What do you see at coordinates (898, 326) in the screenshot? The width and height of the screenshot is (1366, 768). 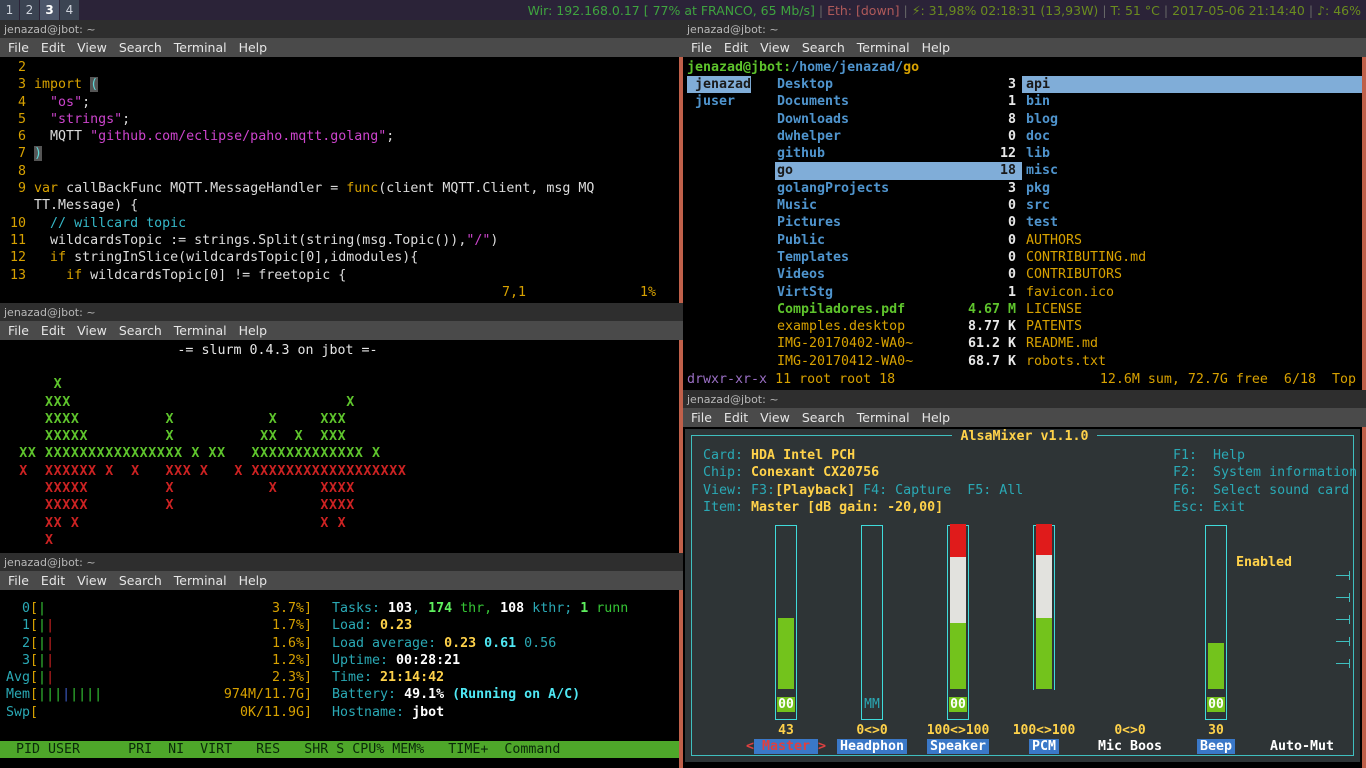 I see `ranger-file-row: examples.desktop 8.77 K` at bounding box center [898, 326].